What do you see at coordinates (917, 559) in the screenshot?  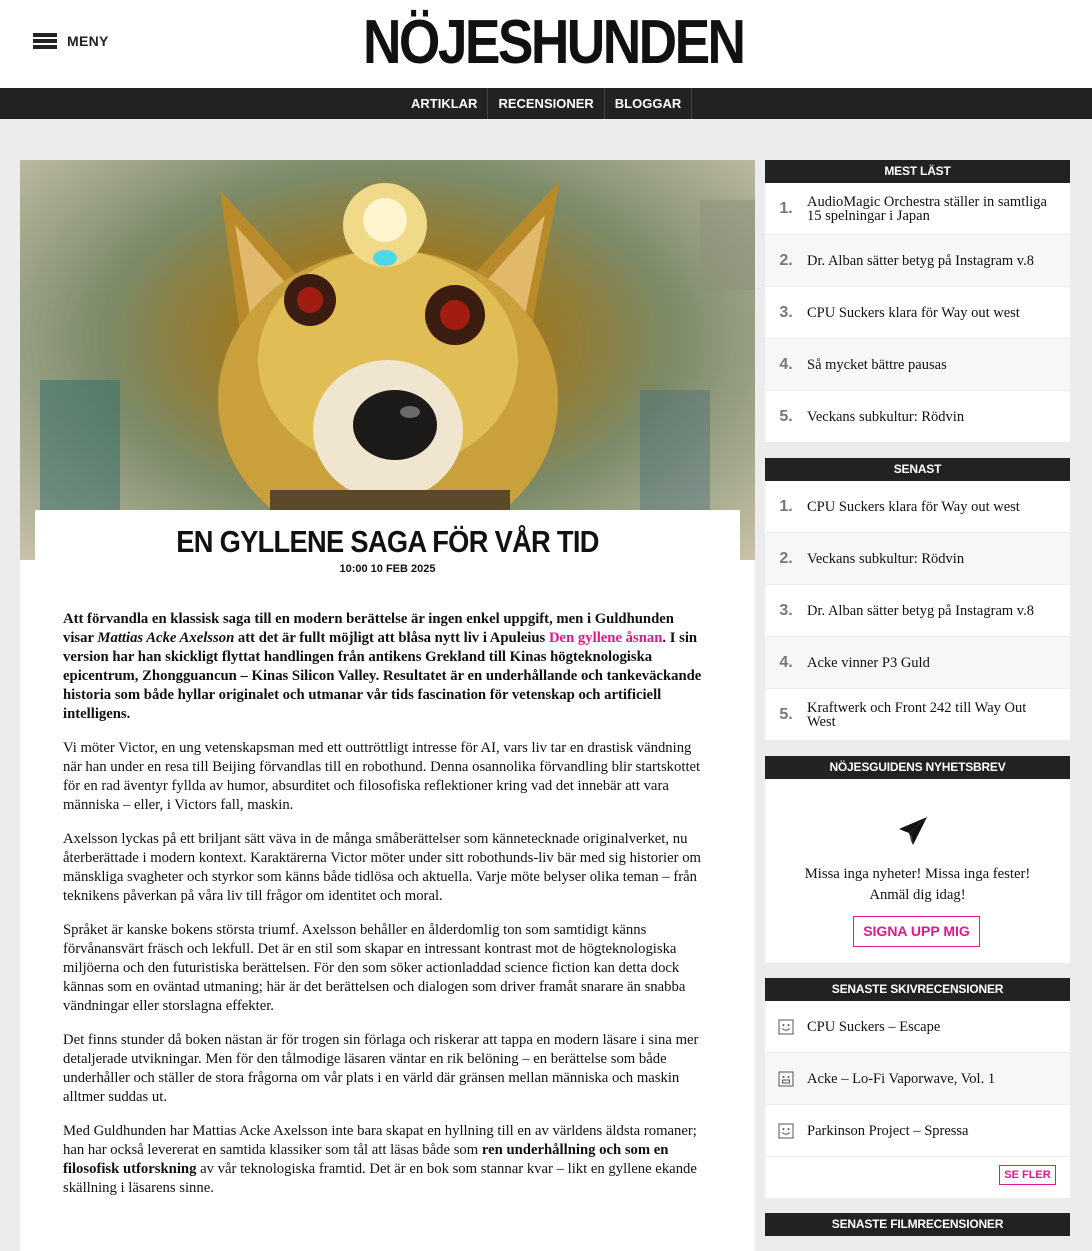 I see `list-item: 2. Veckans subkultur: Rödvin` at bounding box center [917, 559].